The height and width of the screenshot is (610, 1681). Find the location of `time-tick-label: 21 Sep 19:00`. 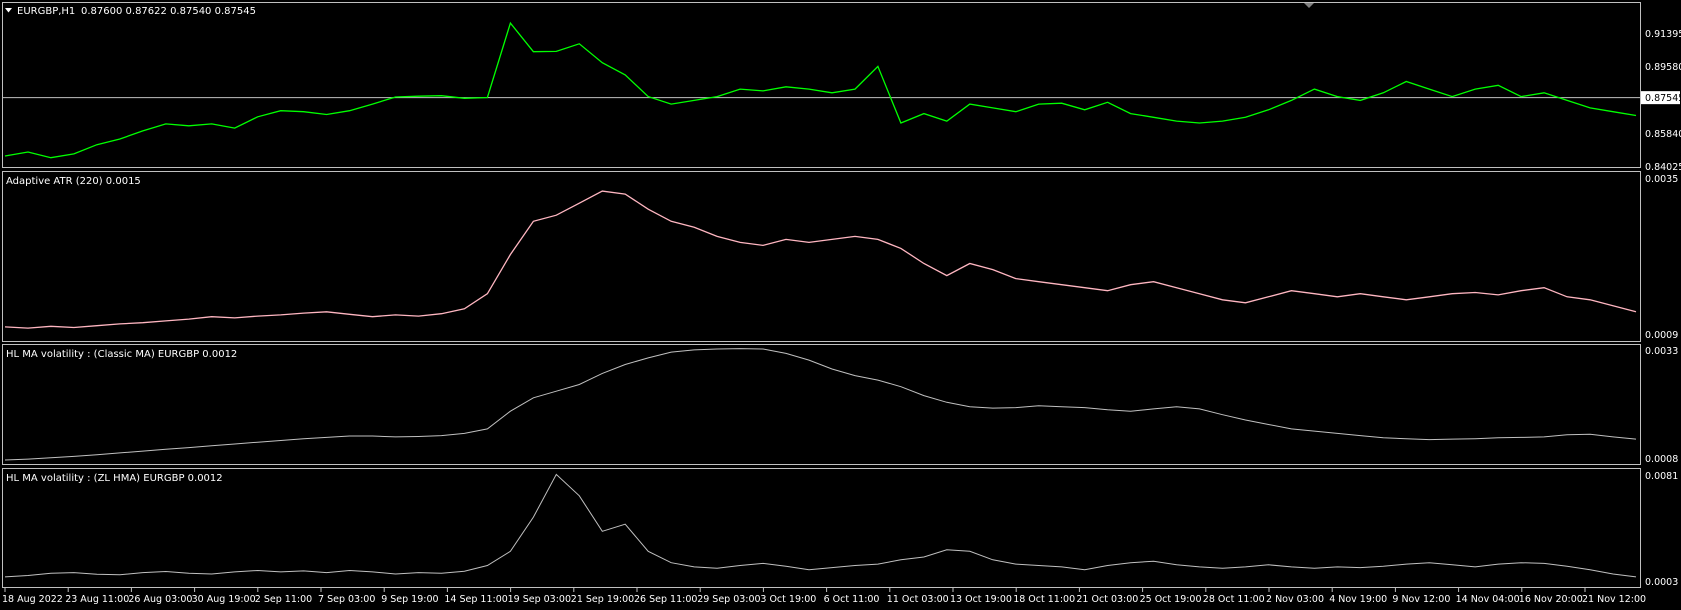

time-tick-label: 21 Sep 19:00 is located at coordinates (602, 599).